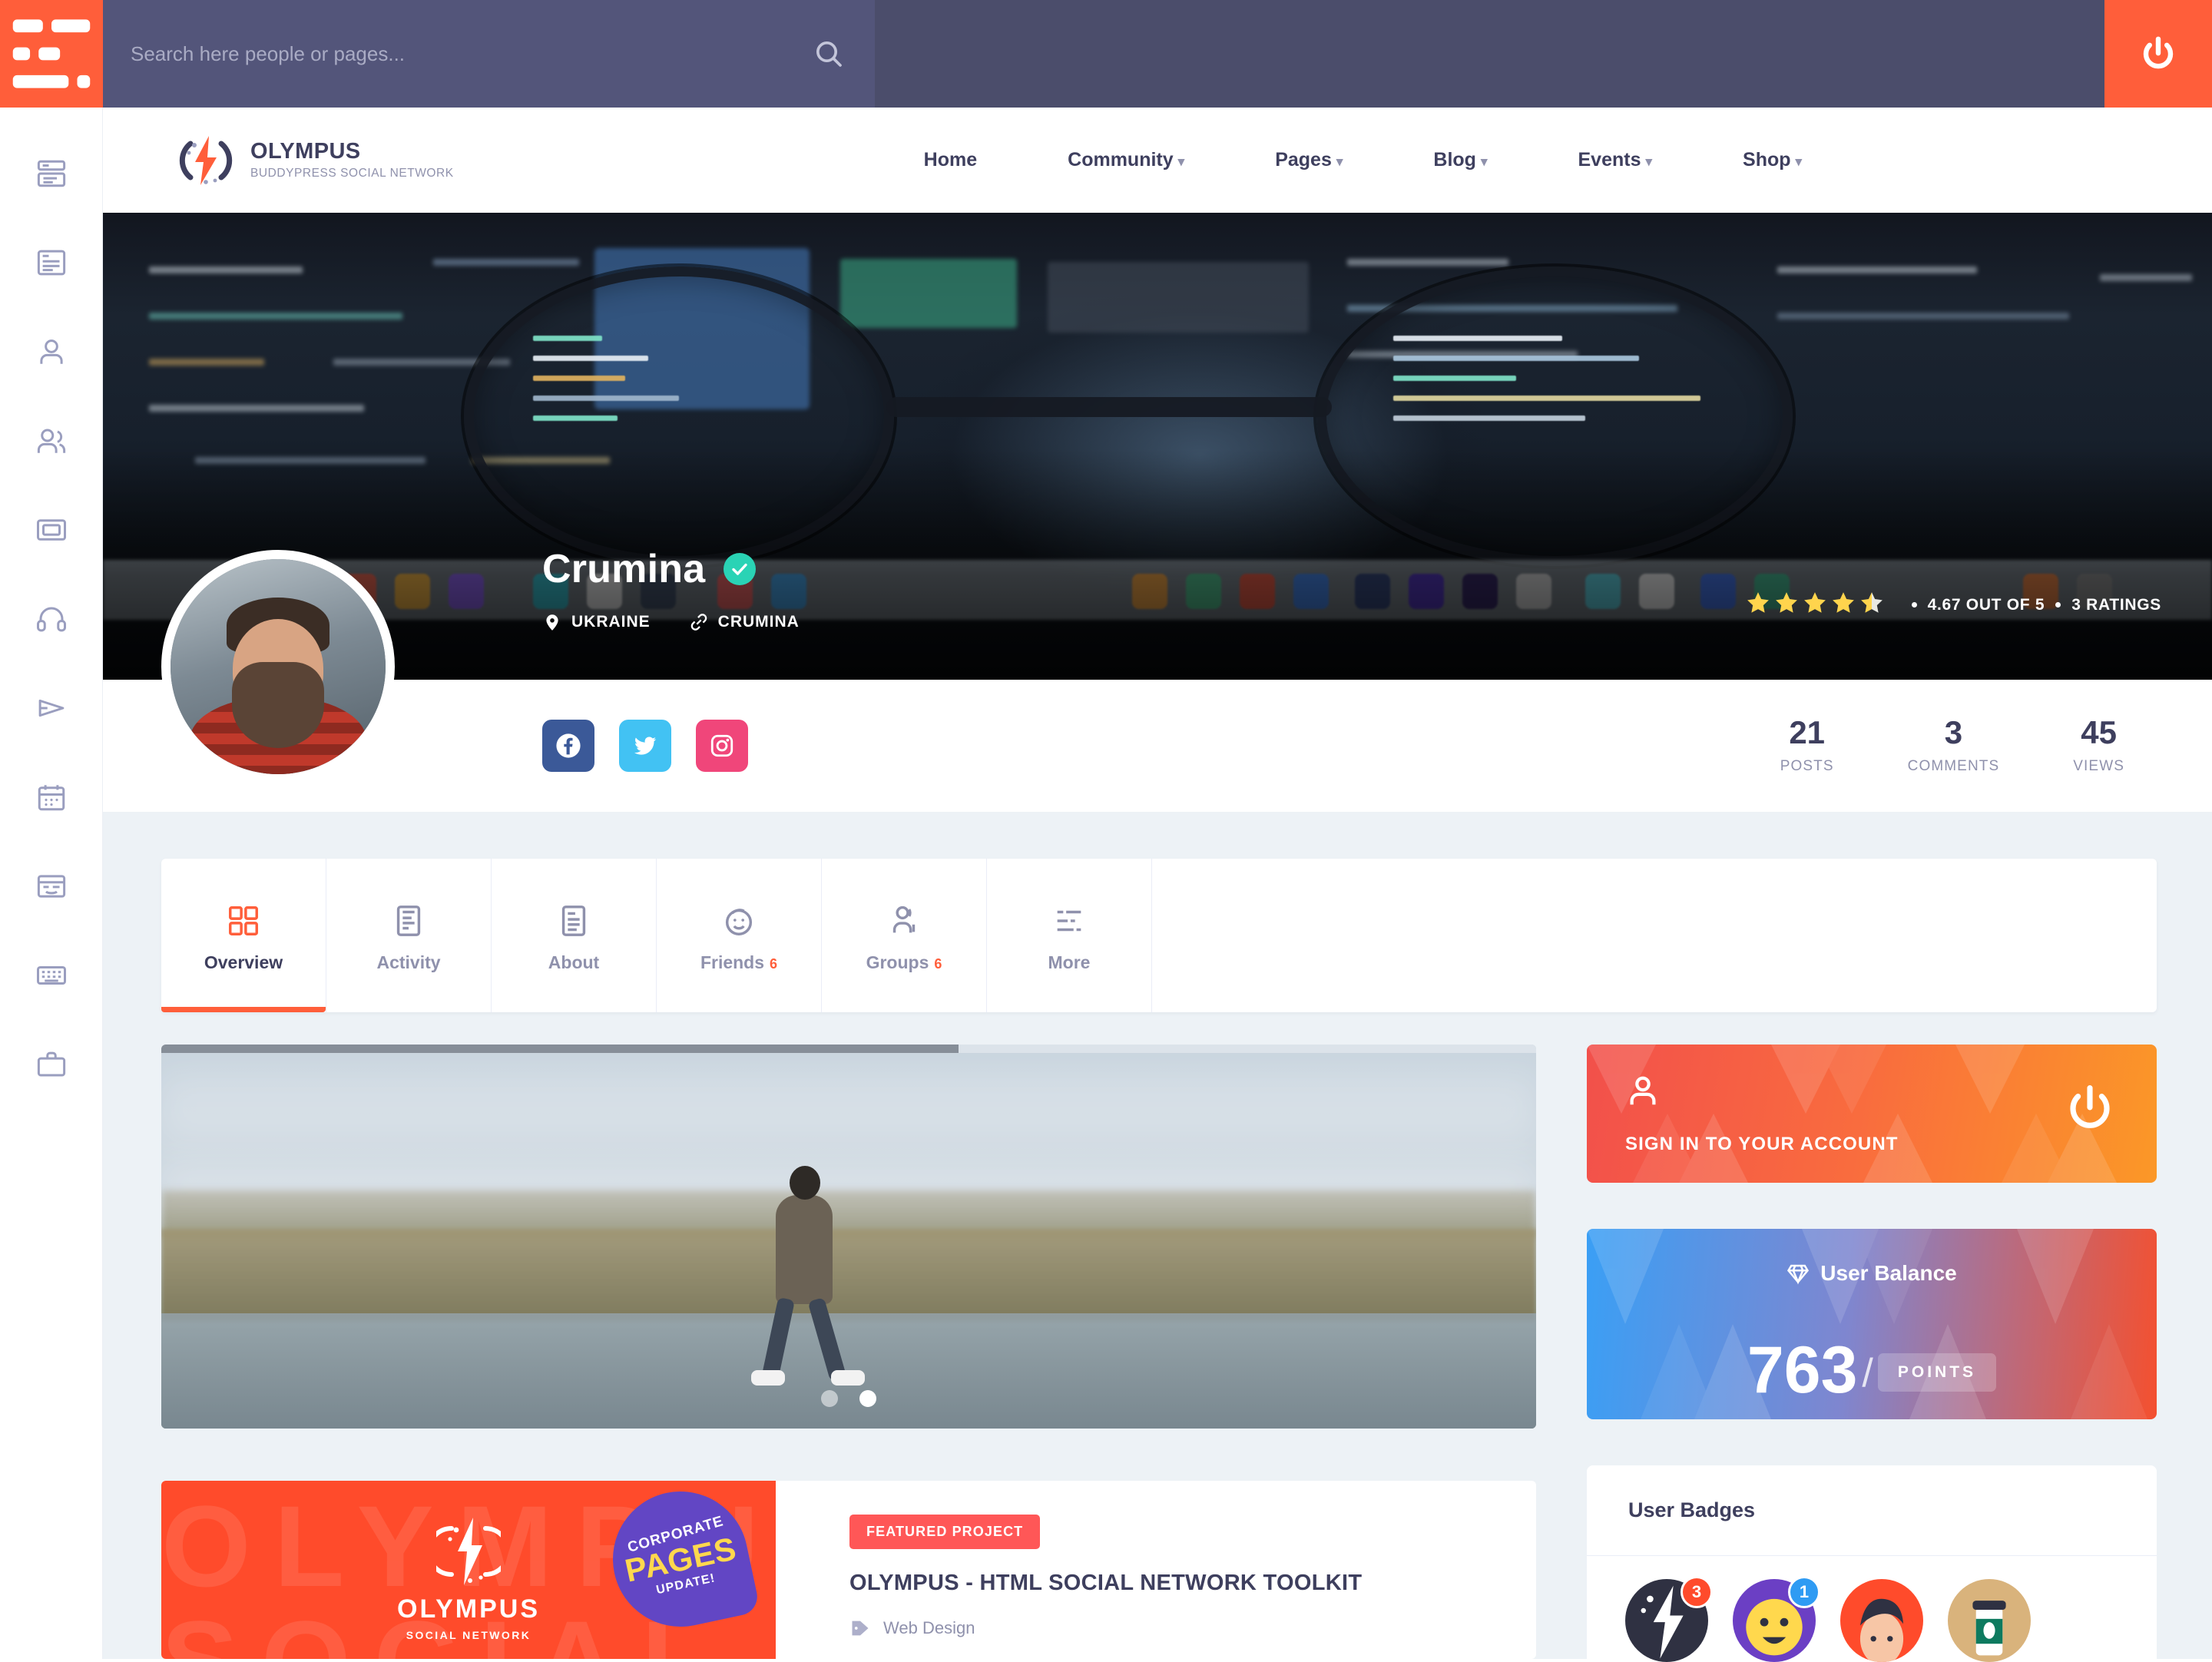  Describe the element at coordinates (1697, 1592) in the screenshot. I see `badge-count: 3` at that location.